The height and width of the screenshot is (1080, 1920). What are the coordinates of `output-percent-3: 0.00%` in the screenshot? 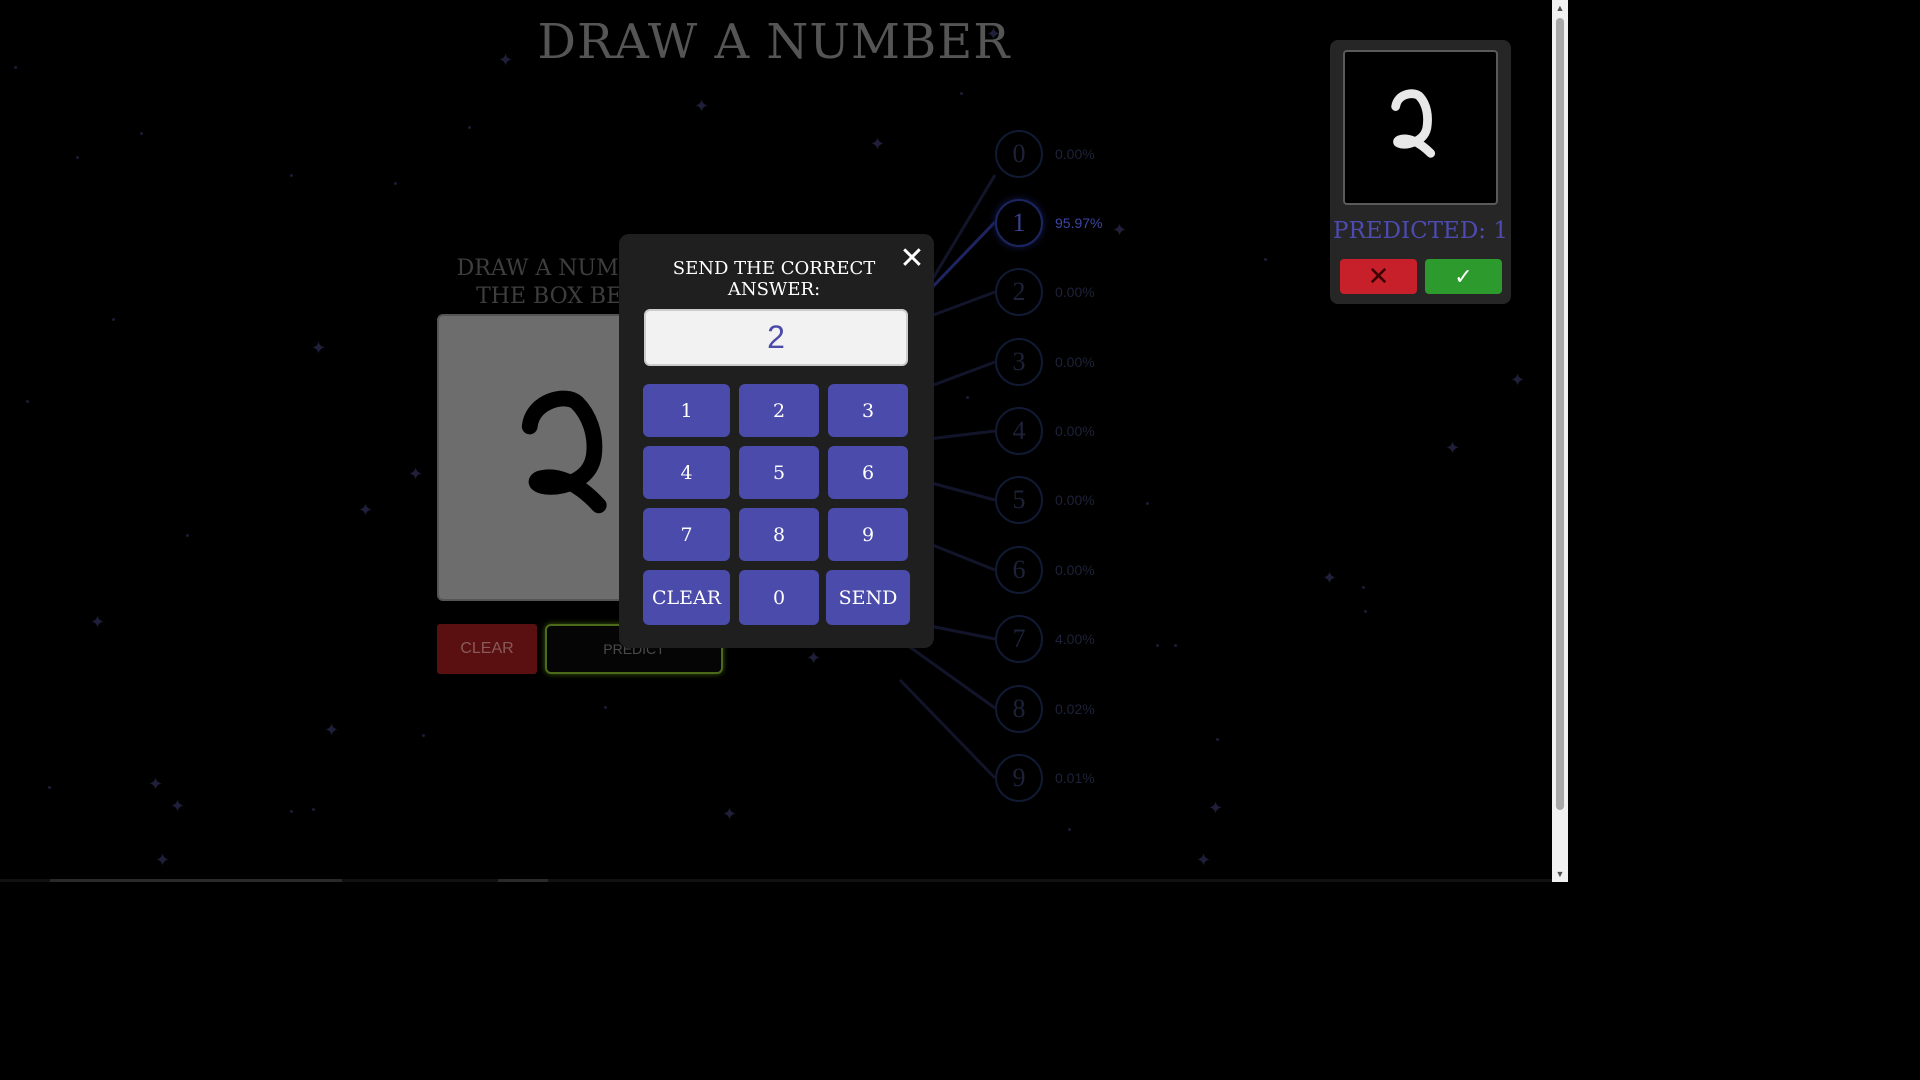 It's located at (1075, 362).